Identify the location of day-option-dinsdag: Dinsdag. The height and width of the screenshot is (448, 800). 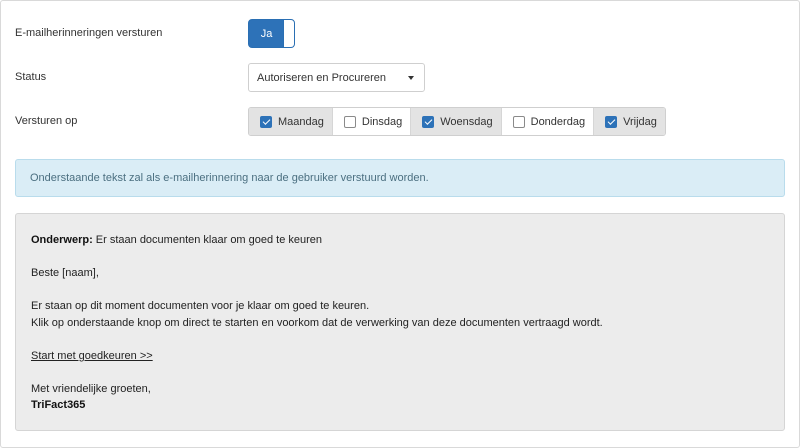
(371, 121).